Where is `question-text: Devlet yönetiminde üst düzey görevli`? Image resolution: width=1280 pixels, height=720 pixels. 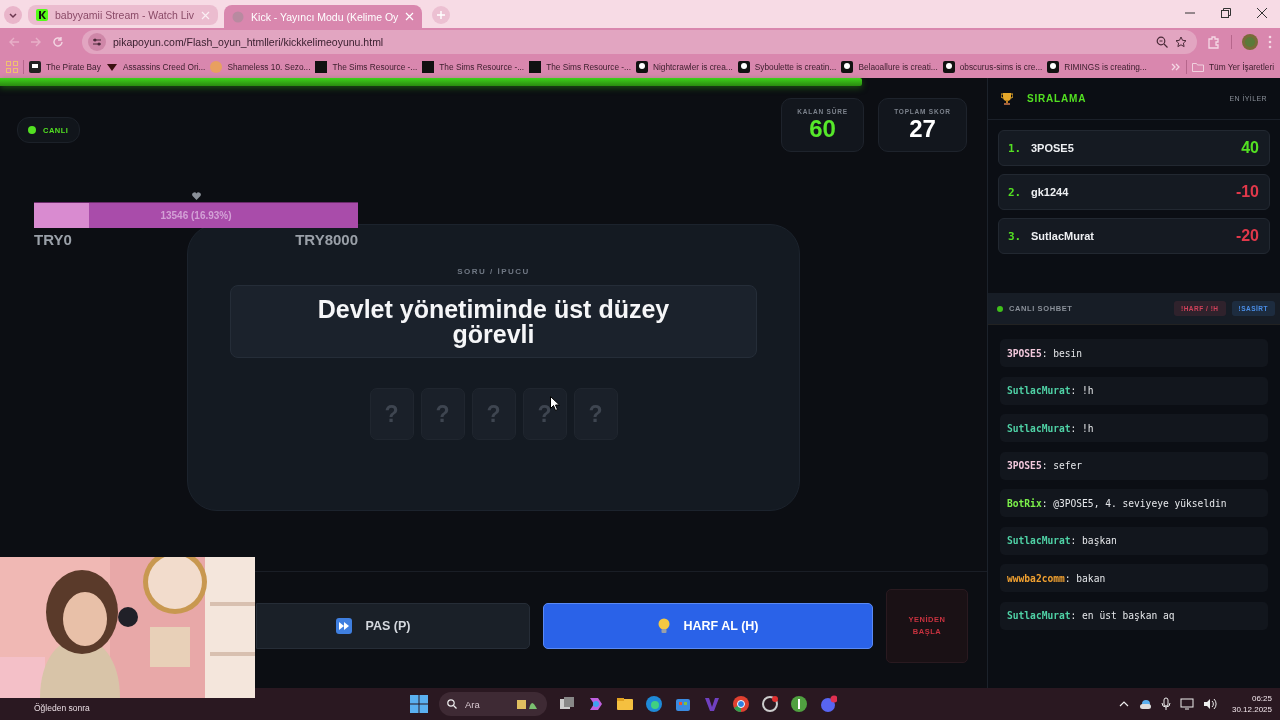
question-text: Devlet yönetiminde üst düzey görevli is located at coordinates (493, 321).